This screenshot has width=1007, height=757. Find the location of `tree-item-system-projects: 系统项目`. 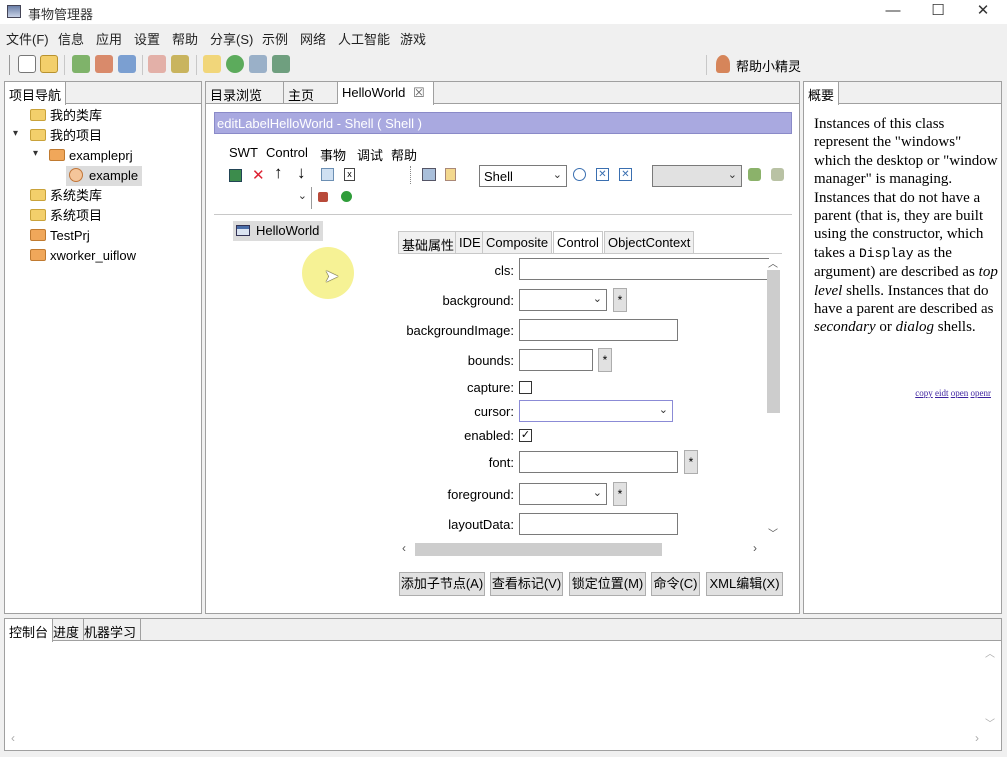

tree-item-system-projects: 系统项目 is located at coordinates (66, 216).